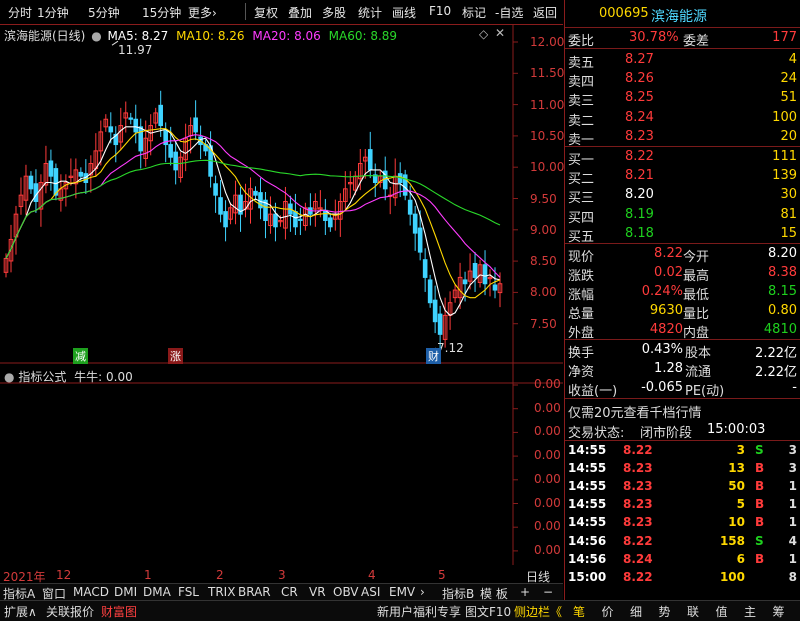  I want to click on stat-value: 8.20, so click(782, 253).